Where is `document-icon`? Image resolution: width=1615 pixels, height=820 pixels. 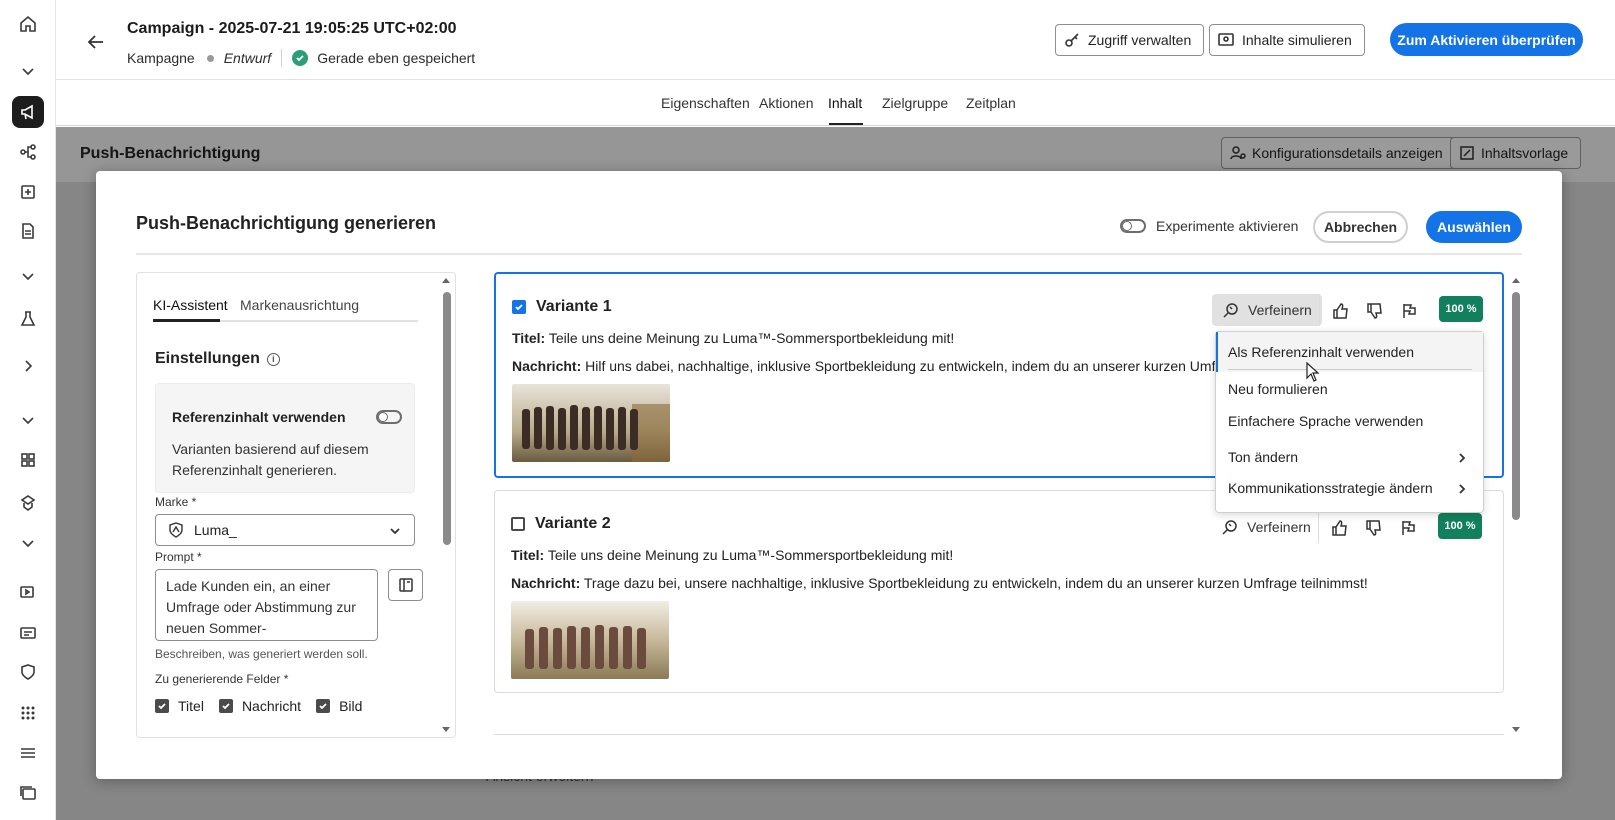 document-icon is located at coordinates (28, 231).